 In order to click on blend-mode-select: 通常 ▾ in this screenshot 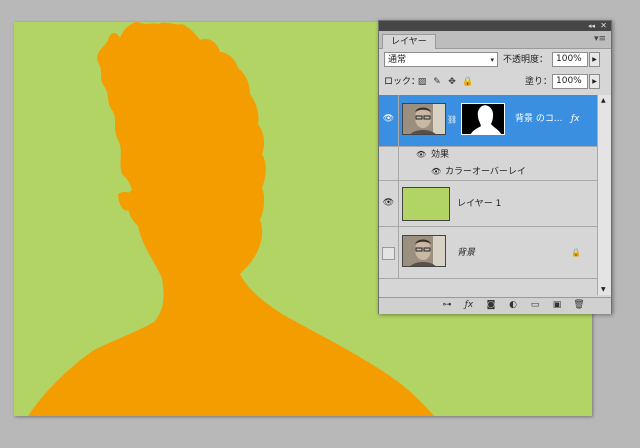, I will do `click(441, 59)`.